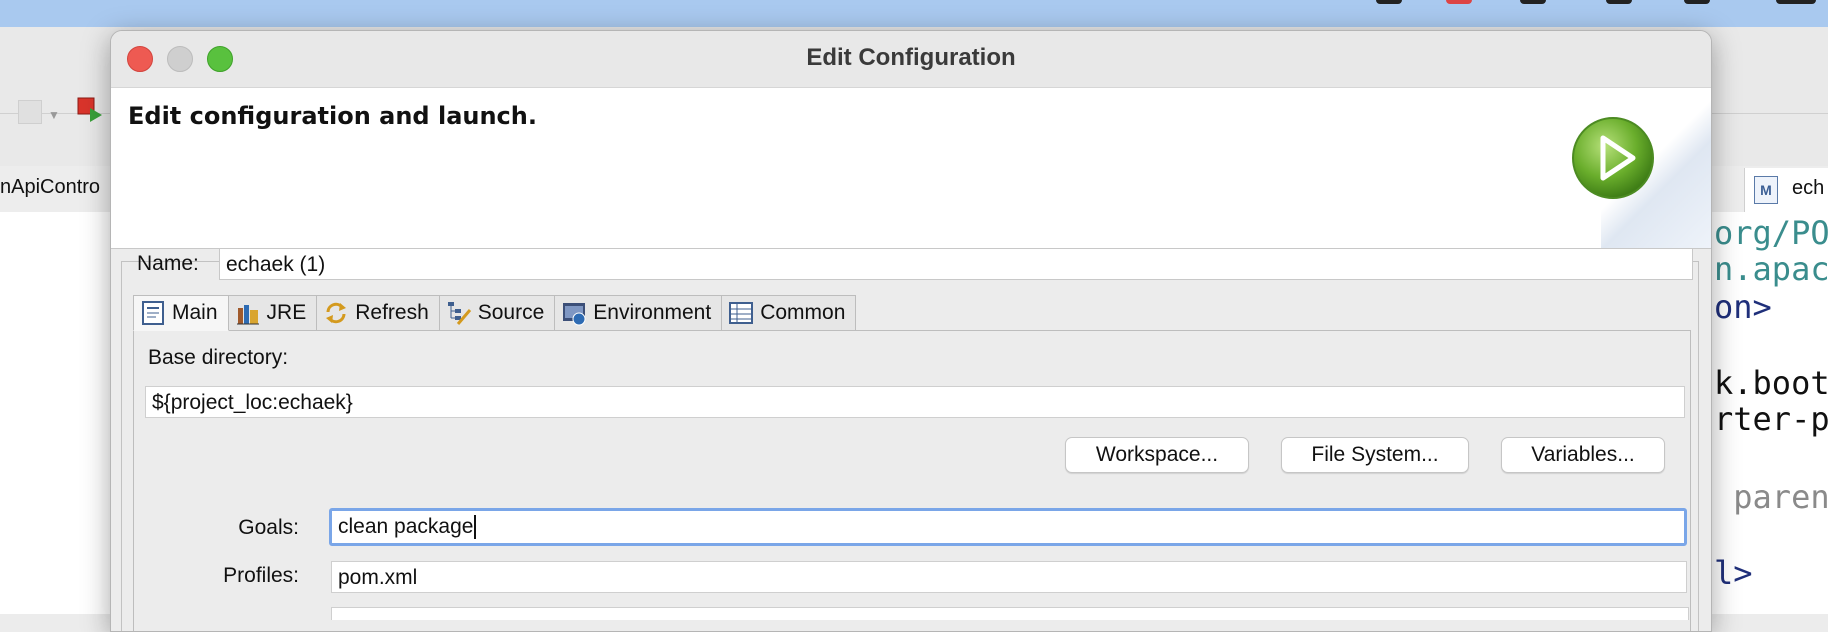 The width and height of the screenshot is (1828, 632). I want to click on refresh-arrows-icon, so click(336, 313).